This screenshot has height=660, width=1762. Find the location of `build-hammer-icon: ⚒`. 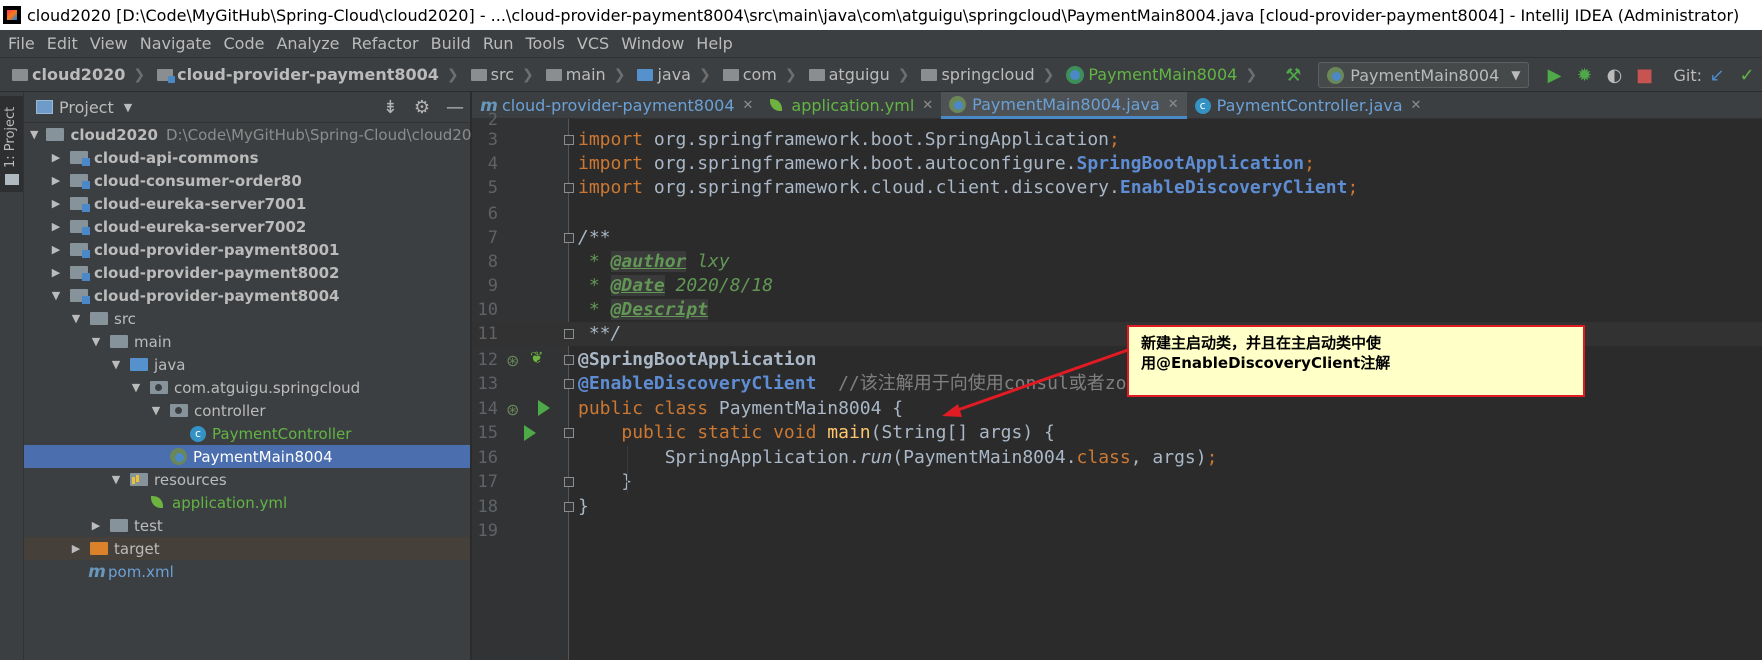

build-hammer-icon: ⚒ is located at coordinates (1293, 75).